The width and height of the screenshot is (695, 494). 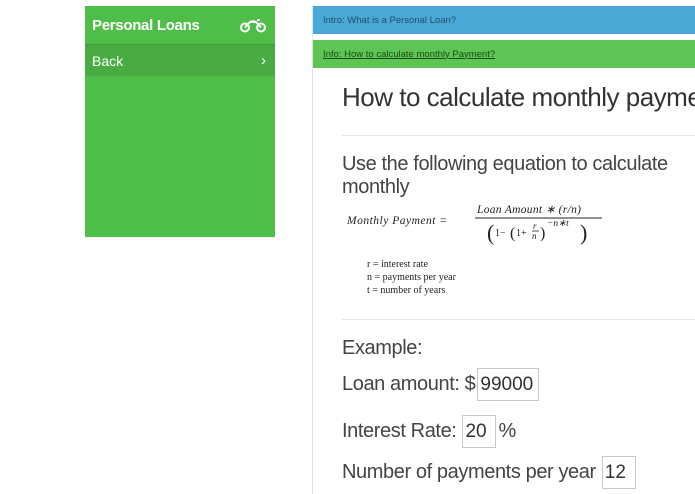 I want to click on payments-per-year-label: Number of payments per year, so click(x=469, y=472).